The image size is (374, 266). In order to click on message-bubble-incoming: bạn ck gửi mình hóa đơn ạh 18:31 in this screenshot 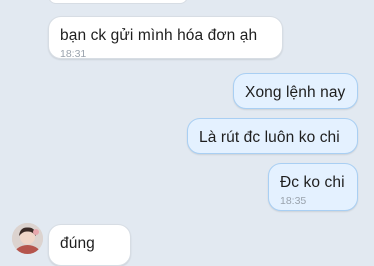, I will do `click(165, 38)`.